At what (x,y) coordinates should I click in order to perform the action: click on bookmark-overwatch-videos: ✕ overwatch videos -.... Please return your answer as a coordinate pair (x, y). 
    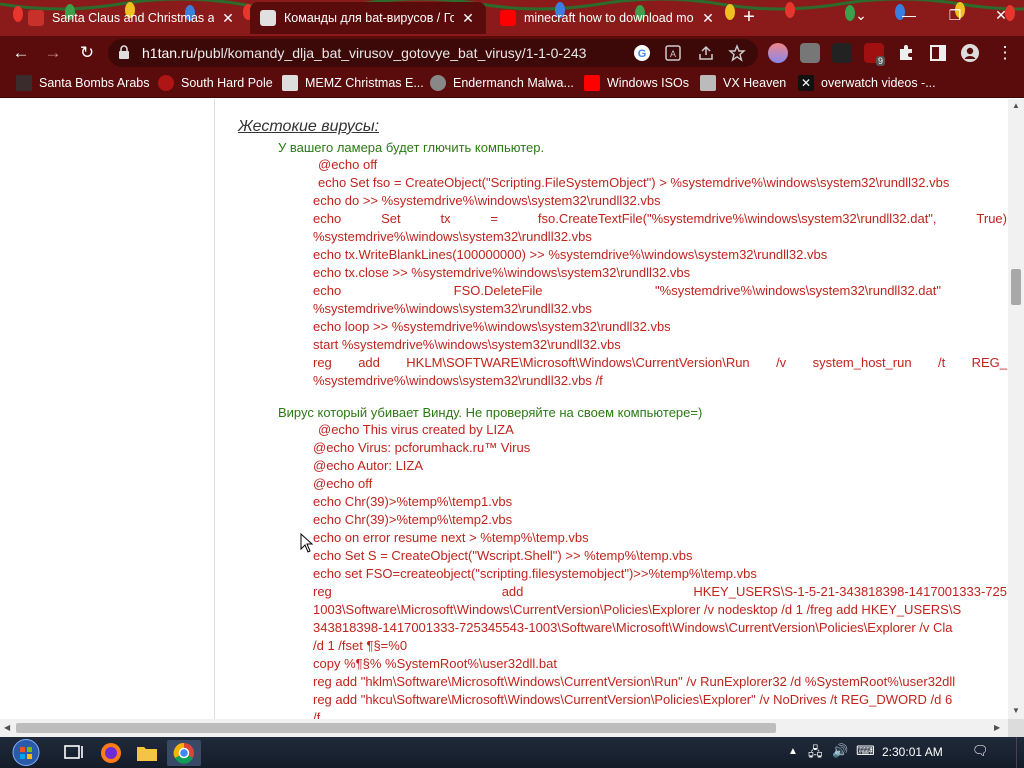
    Looking at the image, I should click on (867, 83).